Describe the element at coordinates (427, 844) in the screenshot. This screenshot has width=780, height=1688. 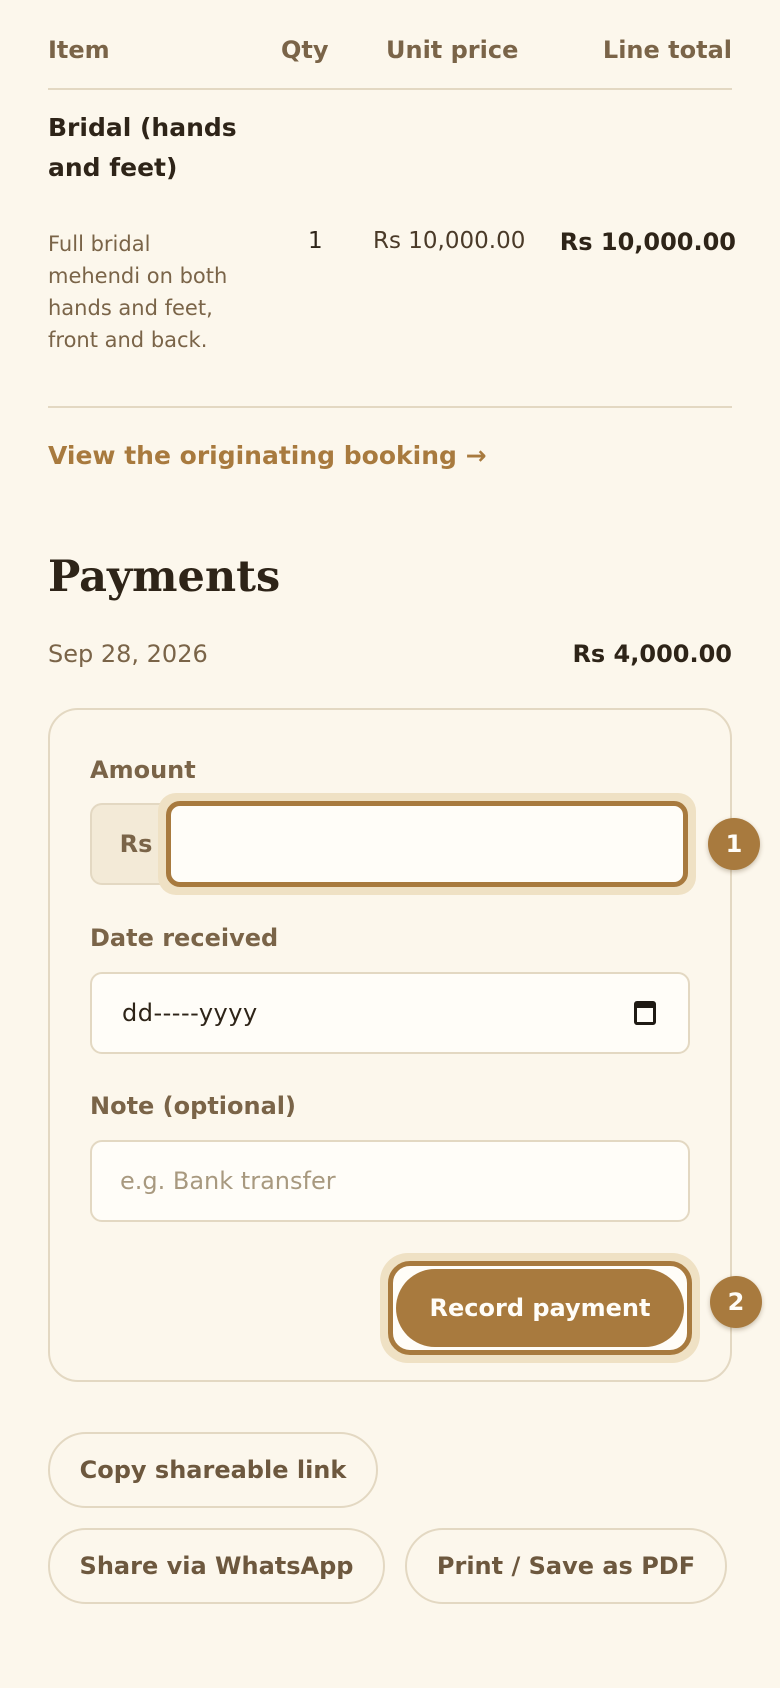
I see `amount-input` at that location.